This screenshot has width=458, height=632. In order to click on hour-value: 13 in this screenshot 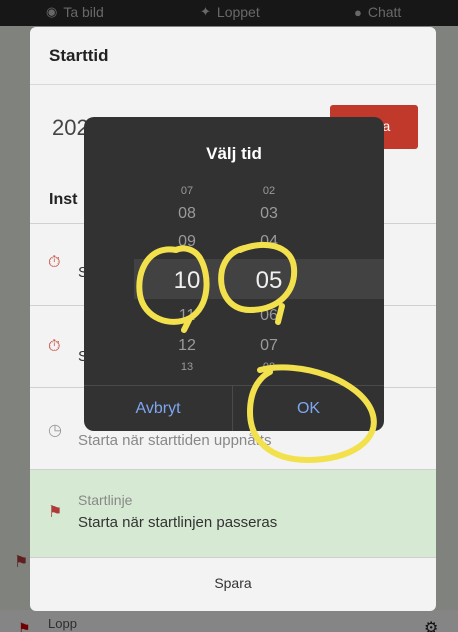, I will do `click(187, 367)`.